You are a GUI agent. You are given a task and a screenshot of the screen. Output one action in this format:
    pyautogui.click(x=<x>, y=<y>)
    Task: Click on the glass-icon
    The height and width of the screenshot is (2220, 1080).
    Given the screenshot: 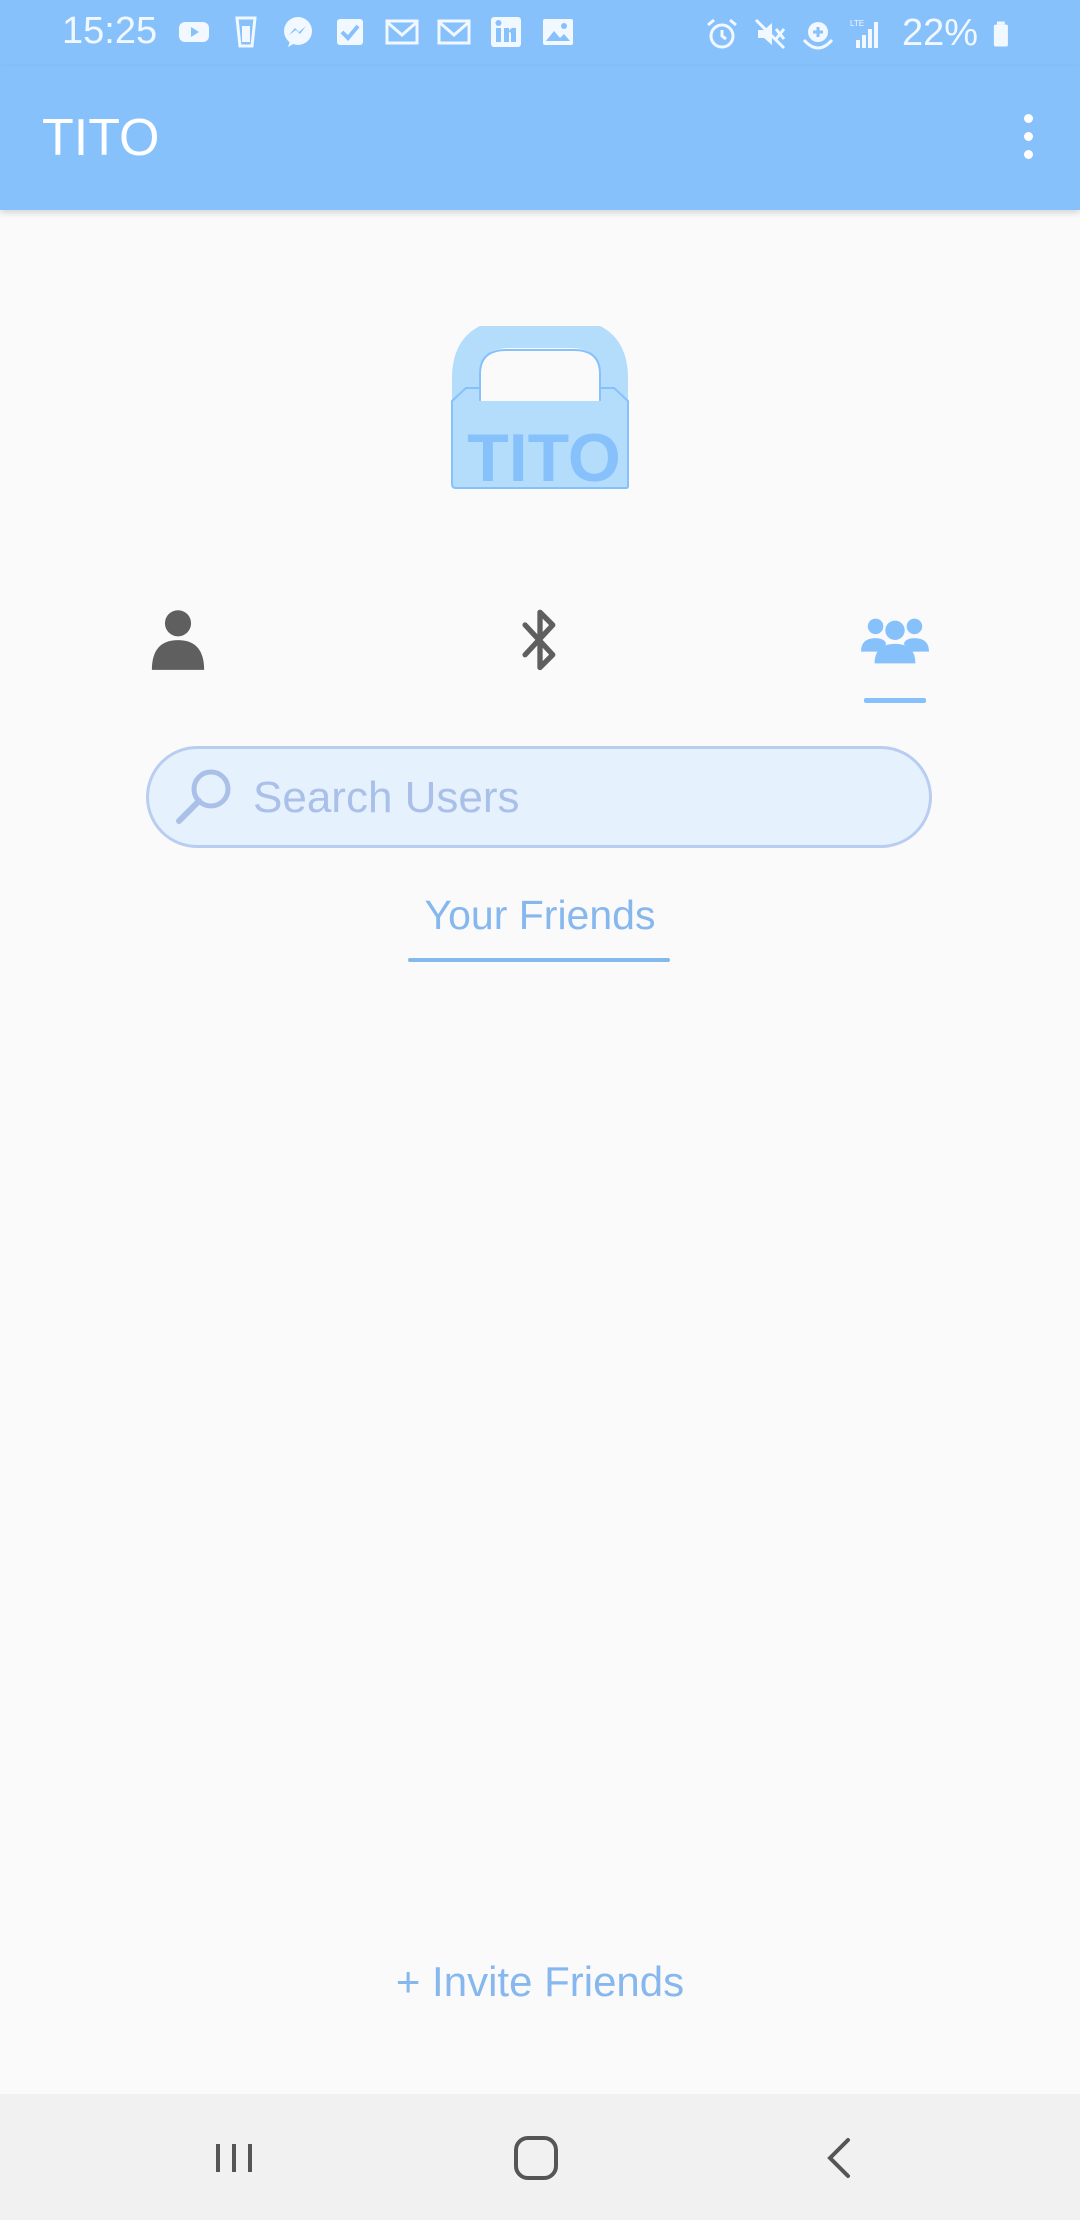 What is the action you would take?
    pyautogui.click(x=246, y=32)
    